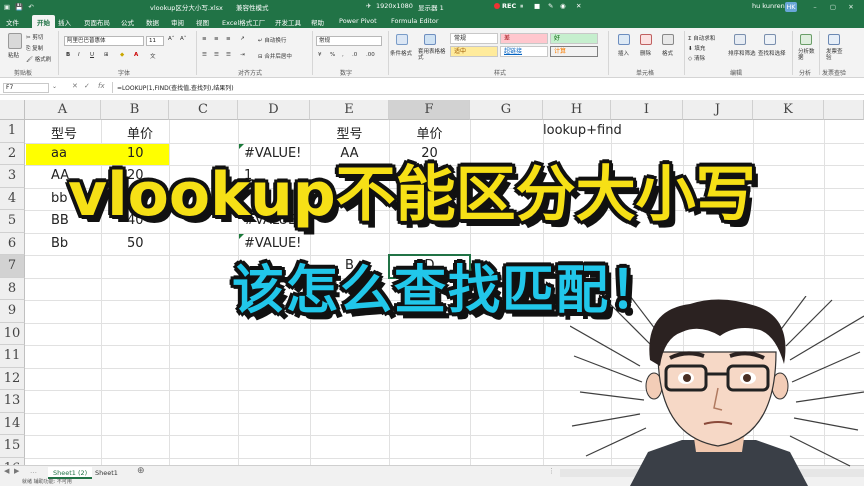 This screenshot has width=864, height=486. Describe the element at coordinates (6, 471) in the screenshot. I see `prev-sheet-icon: ◀` at that location.